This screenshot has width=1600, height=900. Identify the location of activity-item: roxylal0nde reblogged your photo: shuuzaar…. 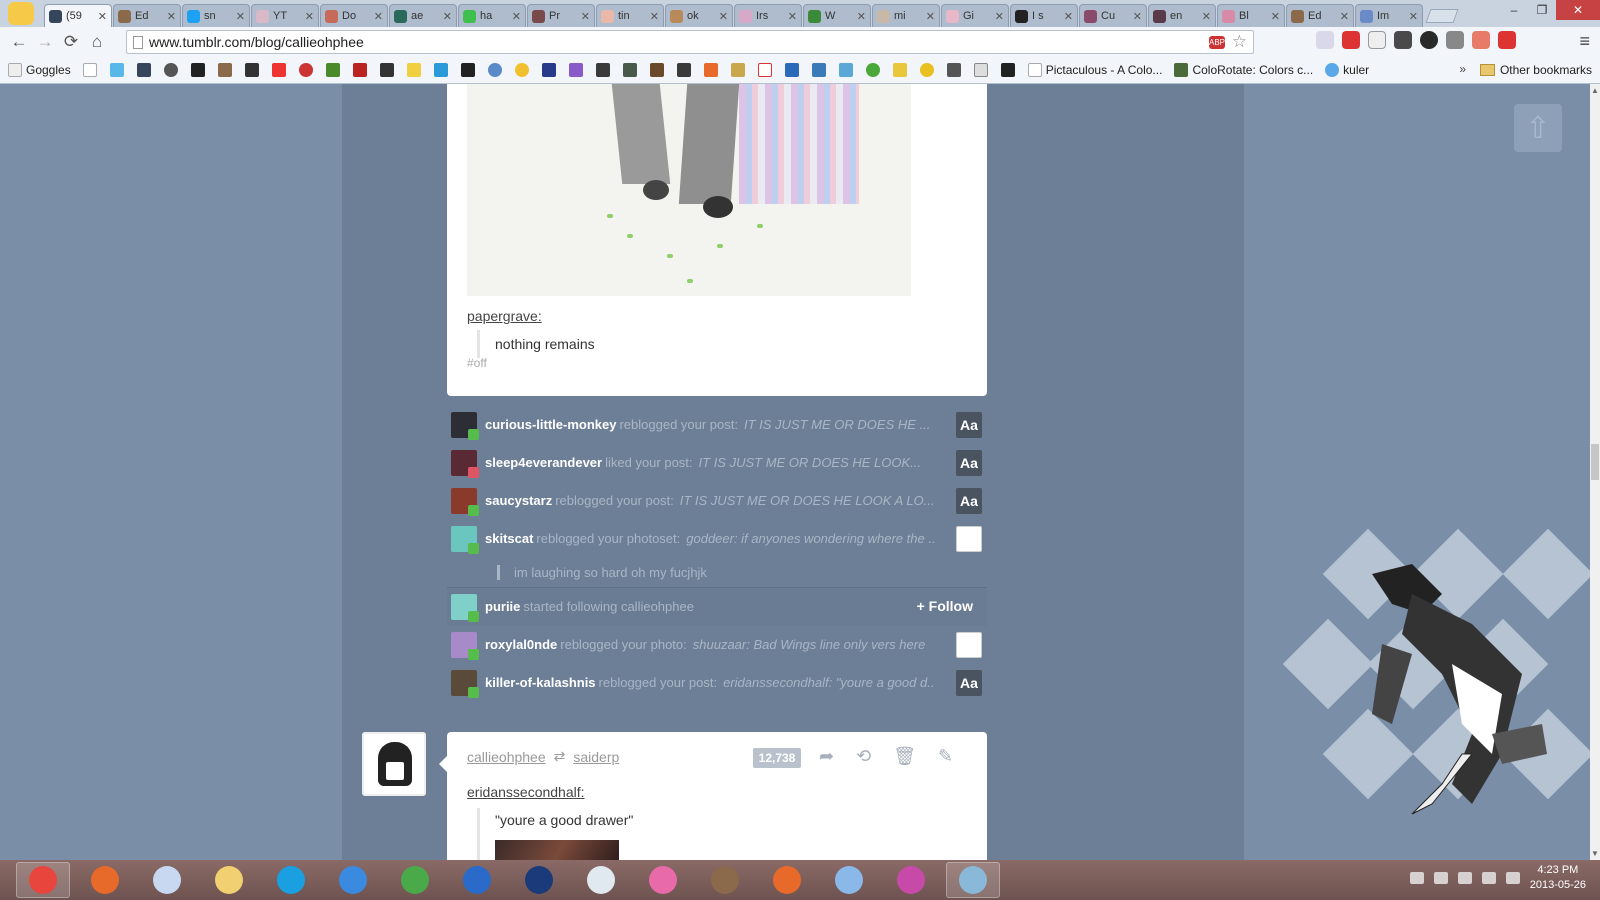
(717, 645).